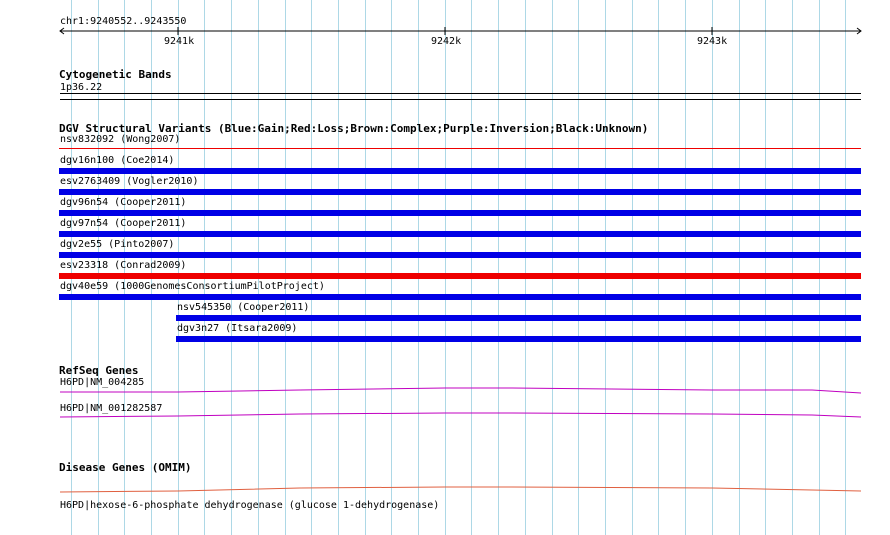  What do you see at coordinates (123, 223) in the screenshot?
I see `dgv-variant-label: dgv97n54 (Cooper2011)` at bounding box center [123, 223].